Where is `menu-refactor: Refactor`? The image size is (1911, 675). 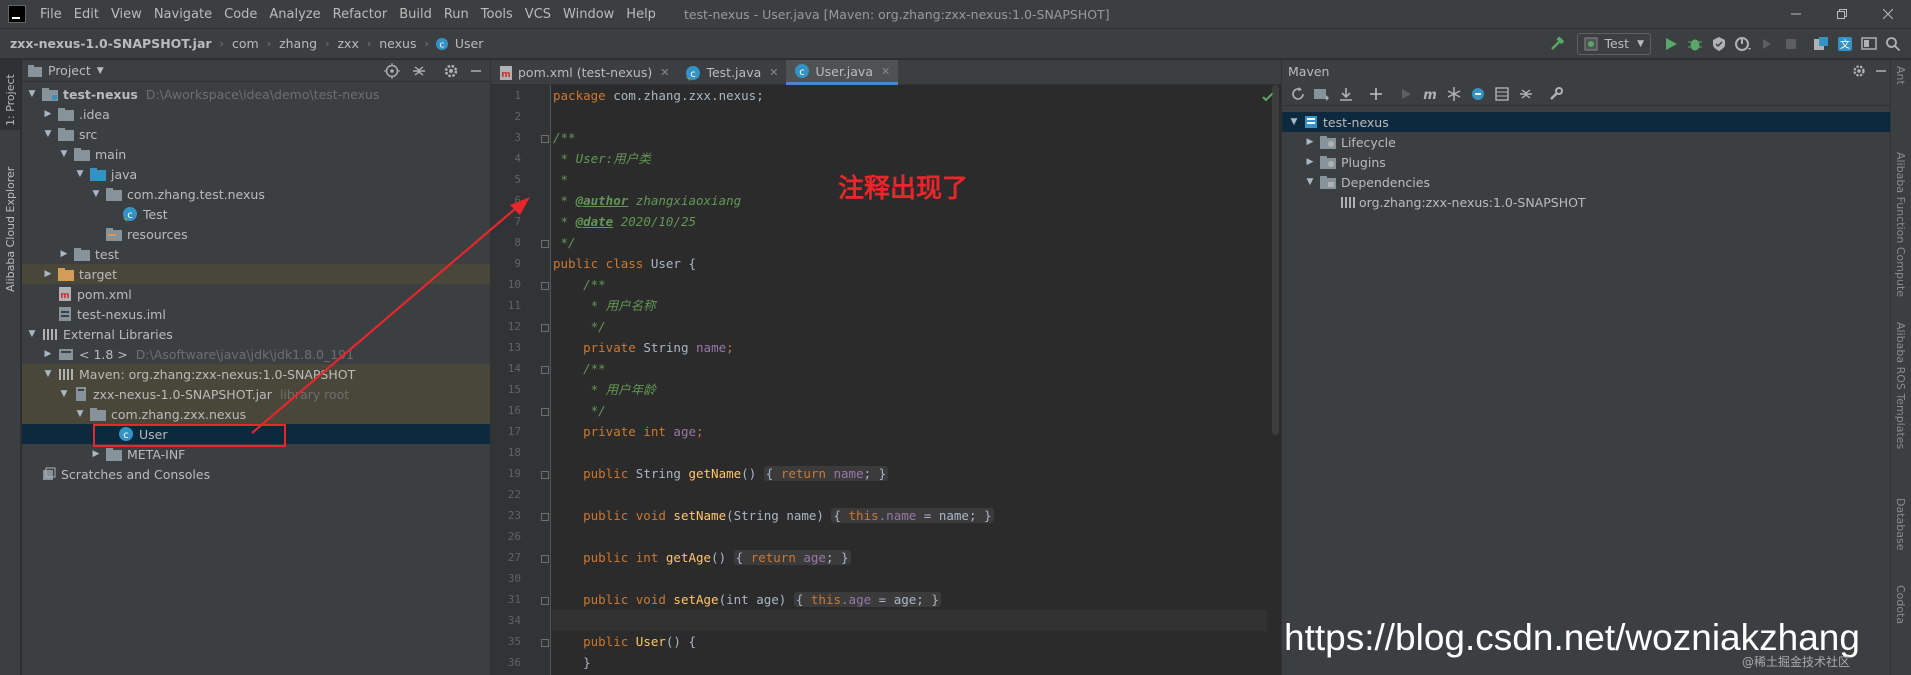 menu-refactor: Refactor is located at coordinates (360, 14).